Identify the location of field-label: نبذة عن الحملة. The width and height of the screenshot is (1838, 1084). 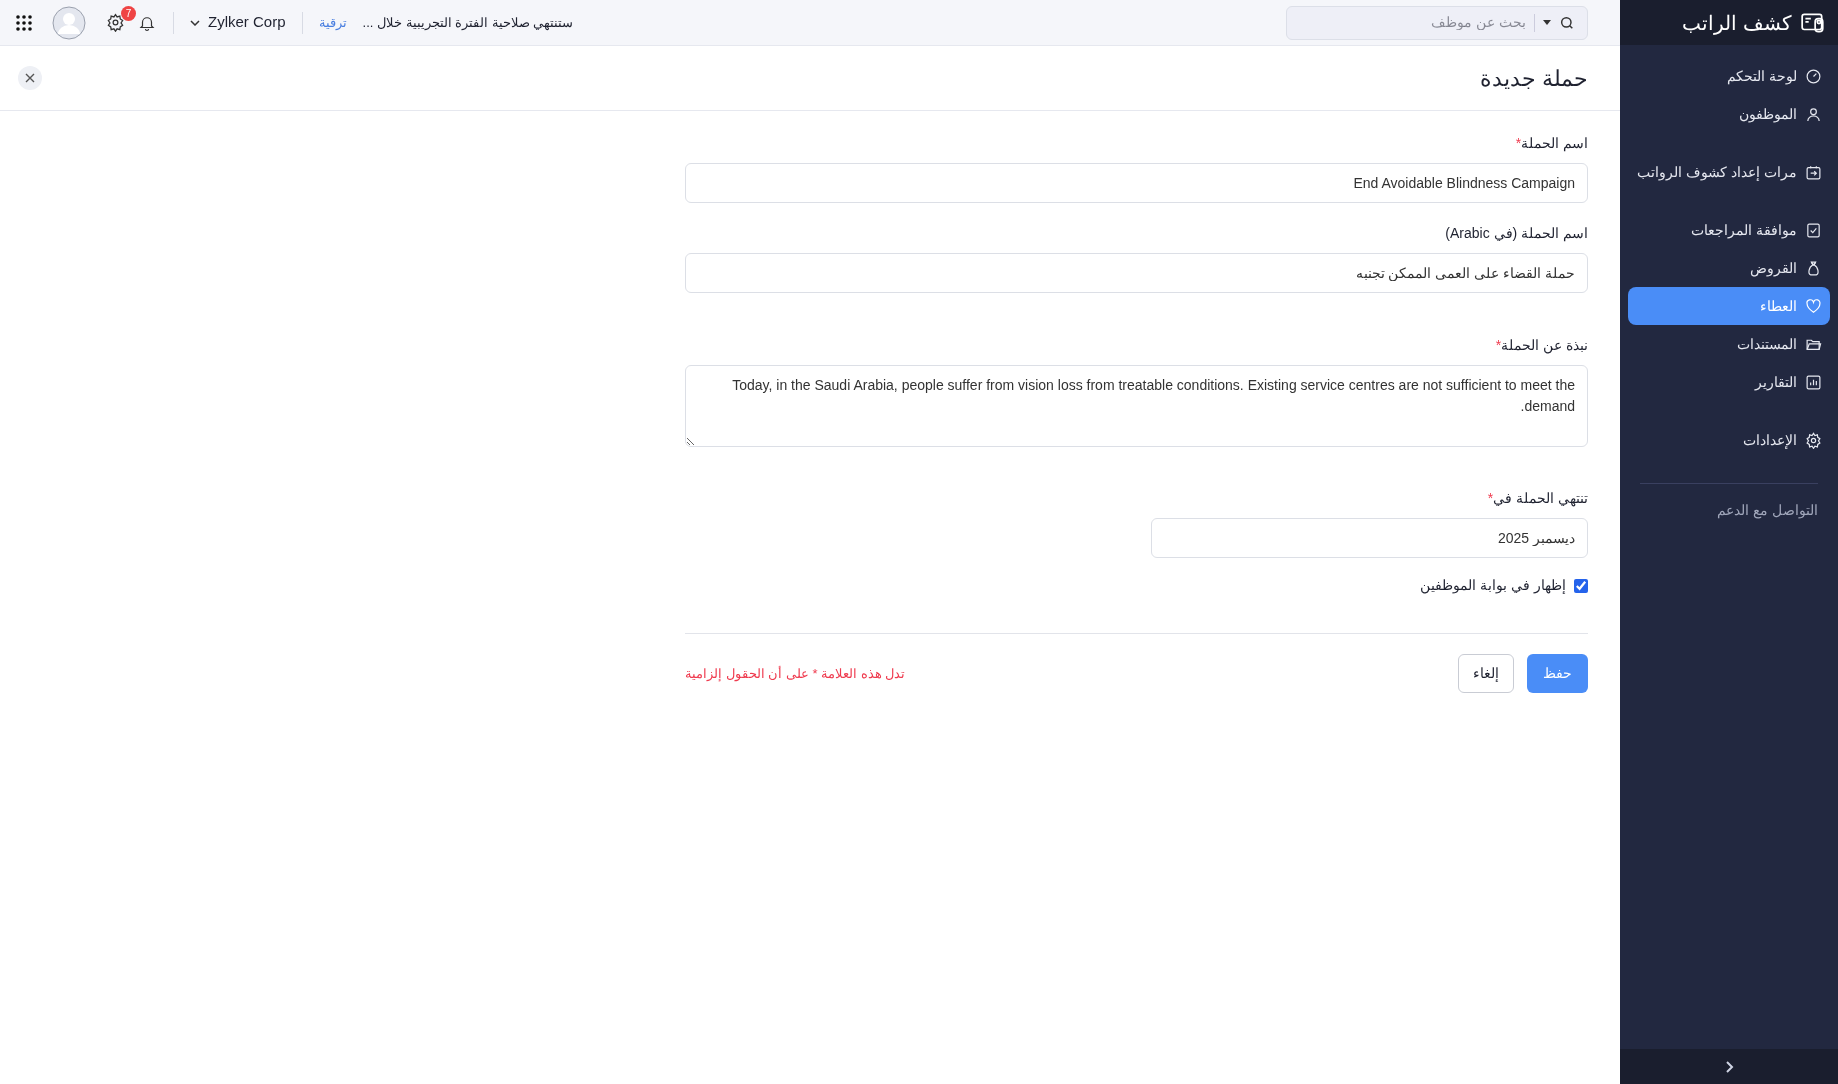
(1544, 346).